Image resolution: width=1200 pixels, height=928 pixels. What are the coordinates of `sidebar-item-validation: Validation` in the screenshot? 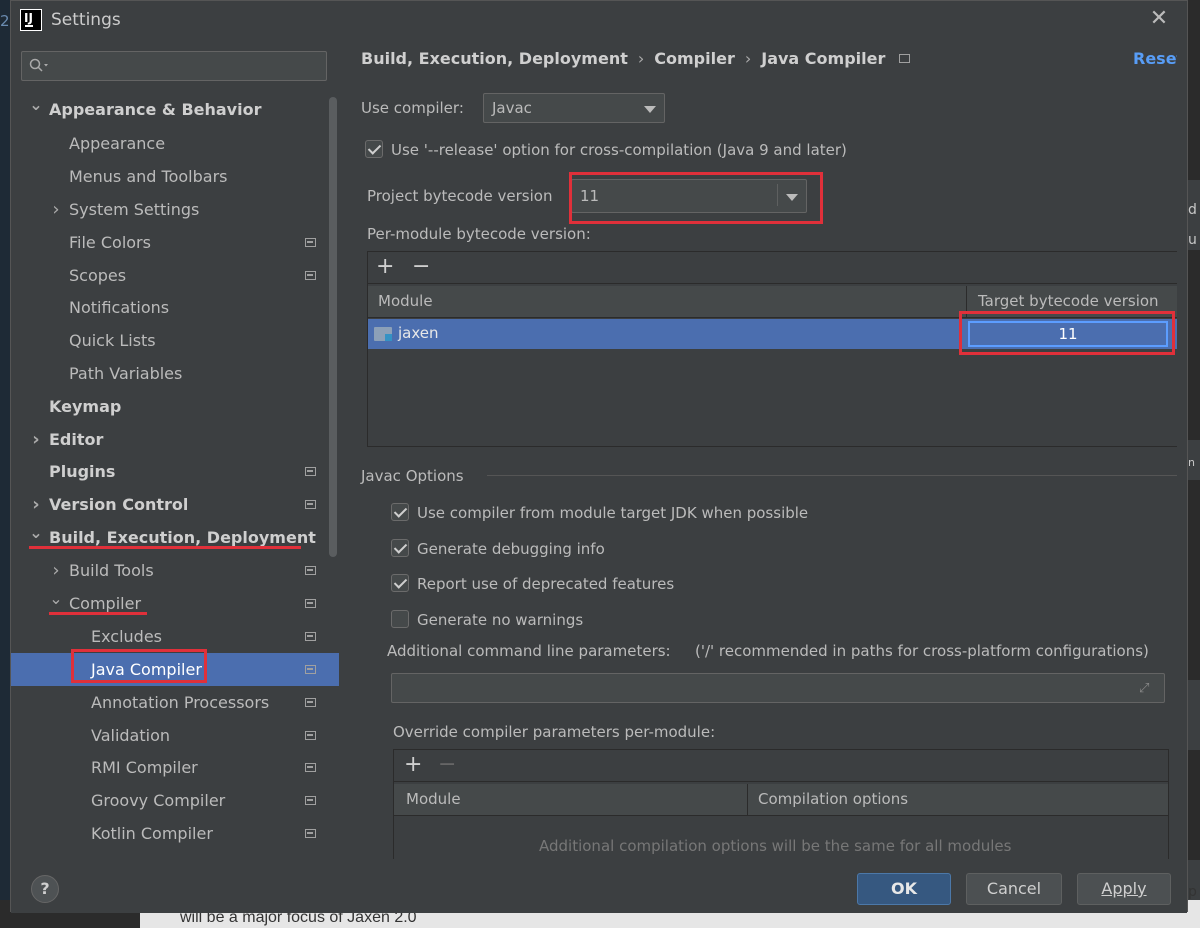 It's located at (175, 735).